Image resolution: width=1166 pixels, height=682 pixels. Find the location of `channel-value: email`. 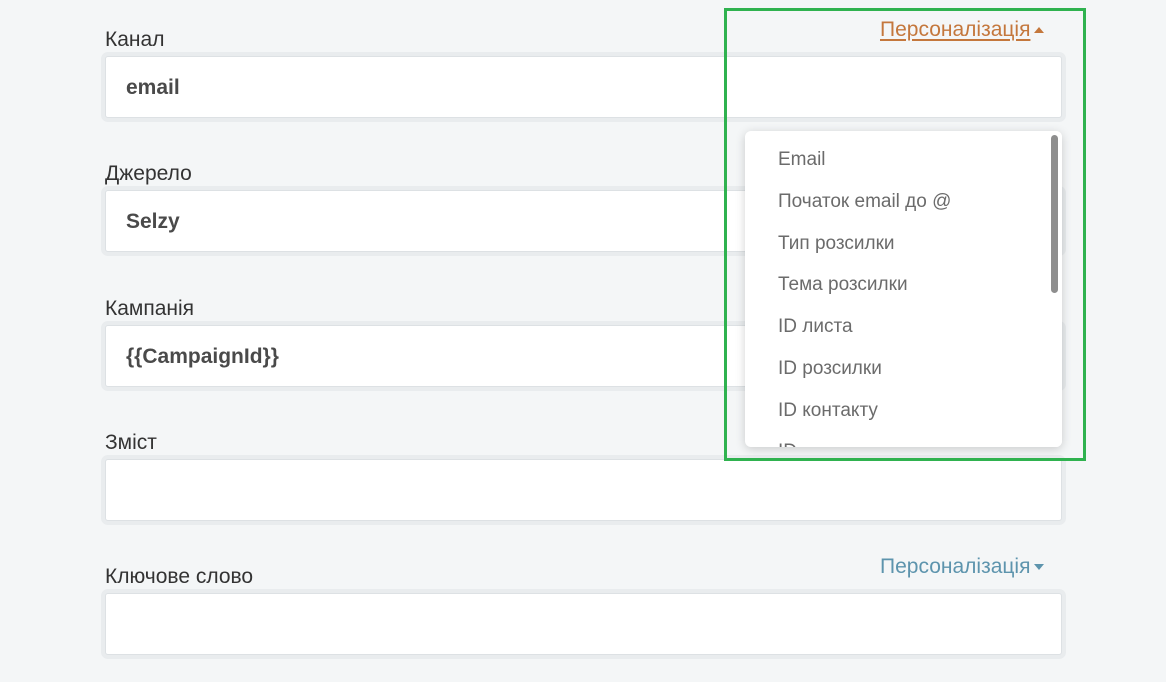

channel-value: email is located at coordinates (153, 87).